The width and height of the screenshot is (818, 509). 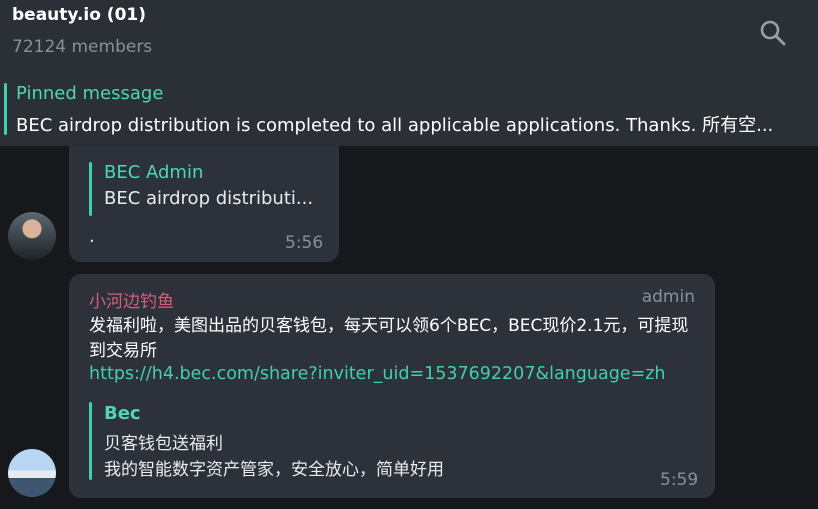 I want to click on pinned-accent-bar, so click(x=5, y=109).